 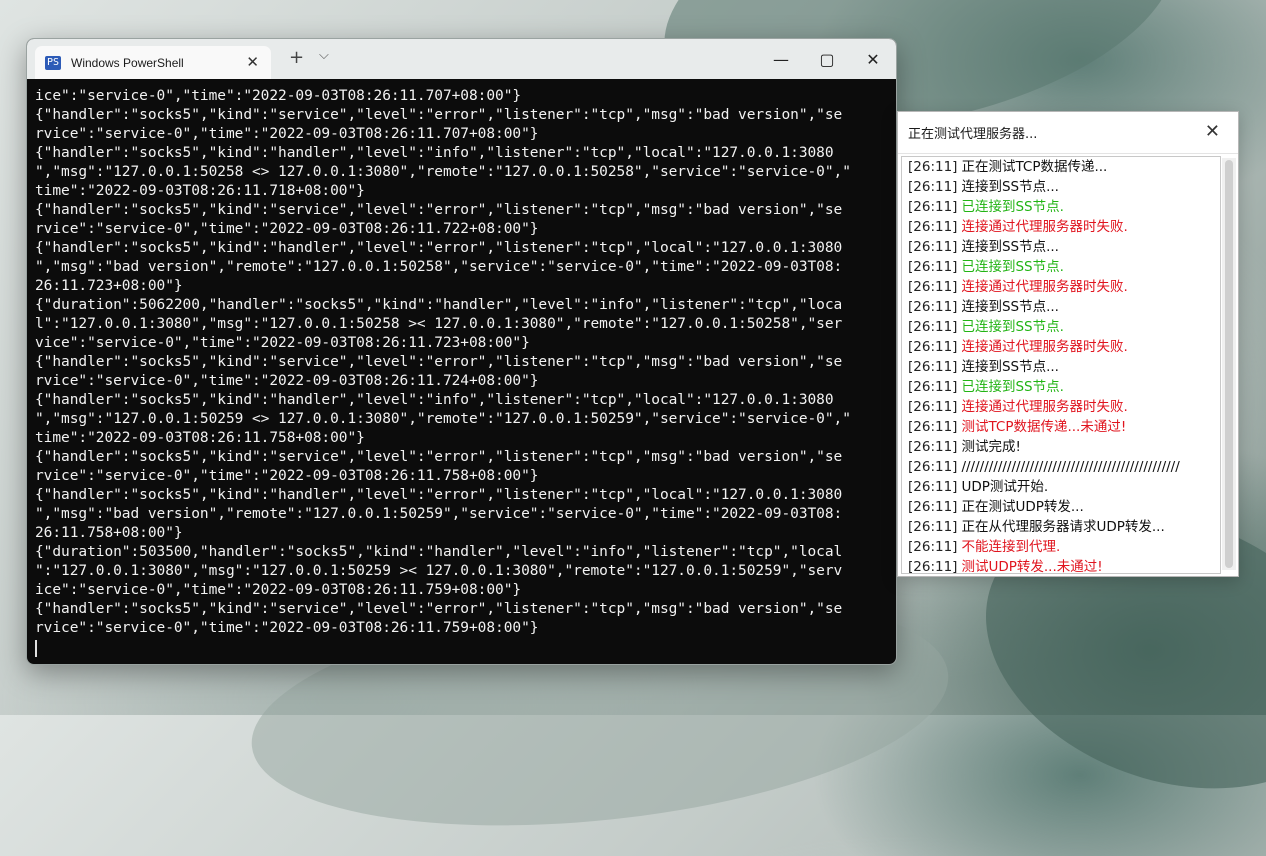 I want to click on log-scrollbar, so click(x=1229, y=364).